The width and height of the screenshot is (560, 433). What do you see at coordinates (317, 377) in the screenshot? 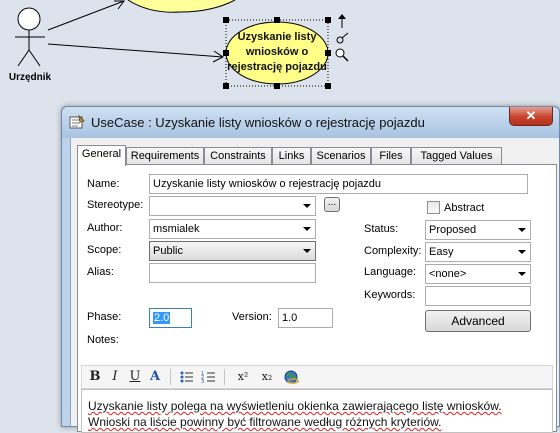
I see `notes-toolbar: B I U A 1 2 3 x² x₂` at bounding box center [317, 377].